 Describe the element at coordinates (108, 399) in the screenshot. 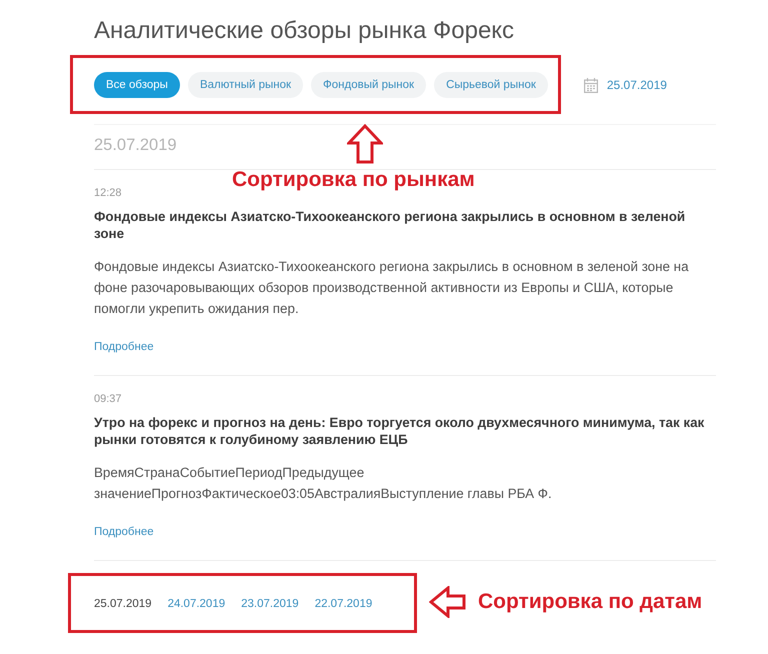

I see `article-time: 09:37` at that location.